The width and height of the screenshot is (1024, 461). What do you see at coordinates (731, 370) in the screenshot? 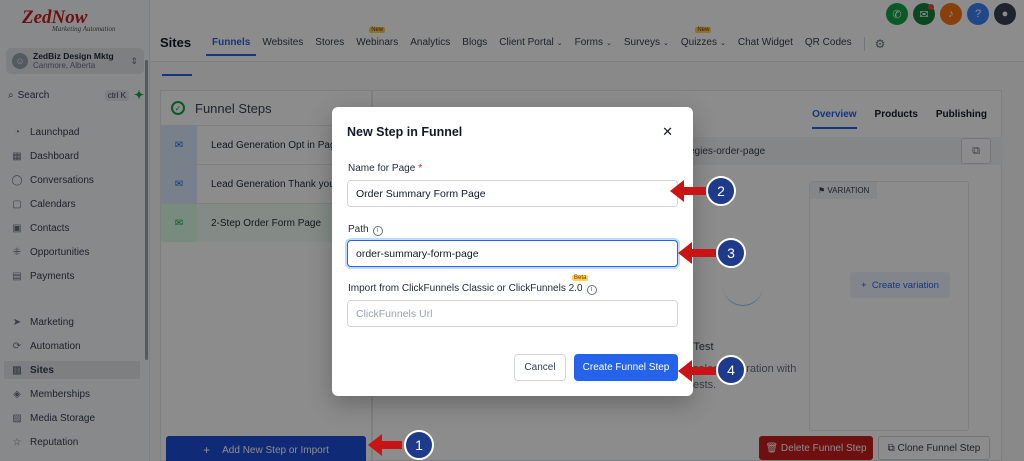
I see `annotation-badge: 4` at bounding box center [731, 370].